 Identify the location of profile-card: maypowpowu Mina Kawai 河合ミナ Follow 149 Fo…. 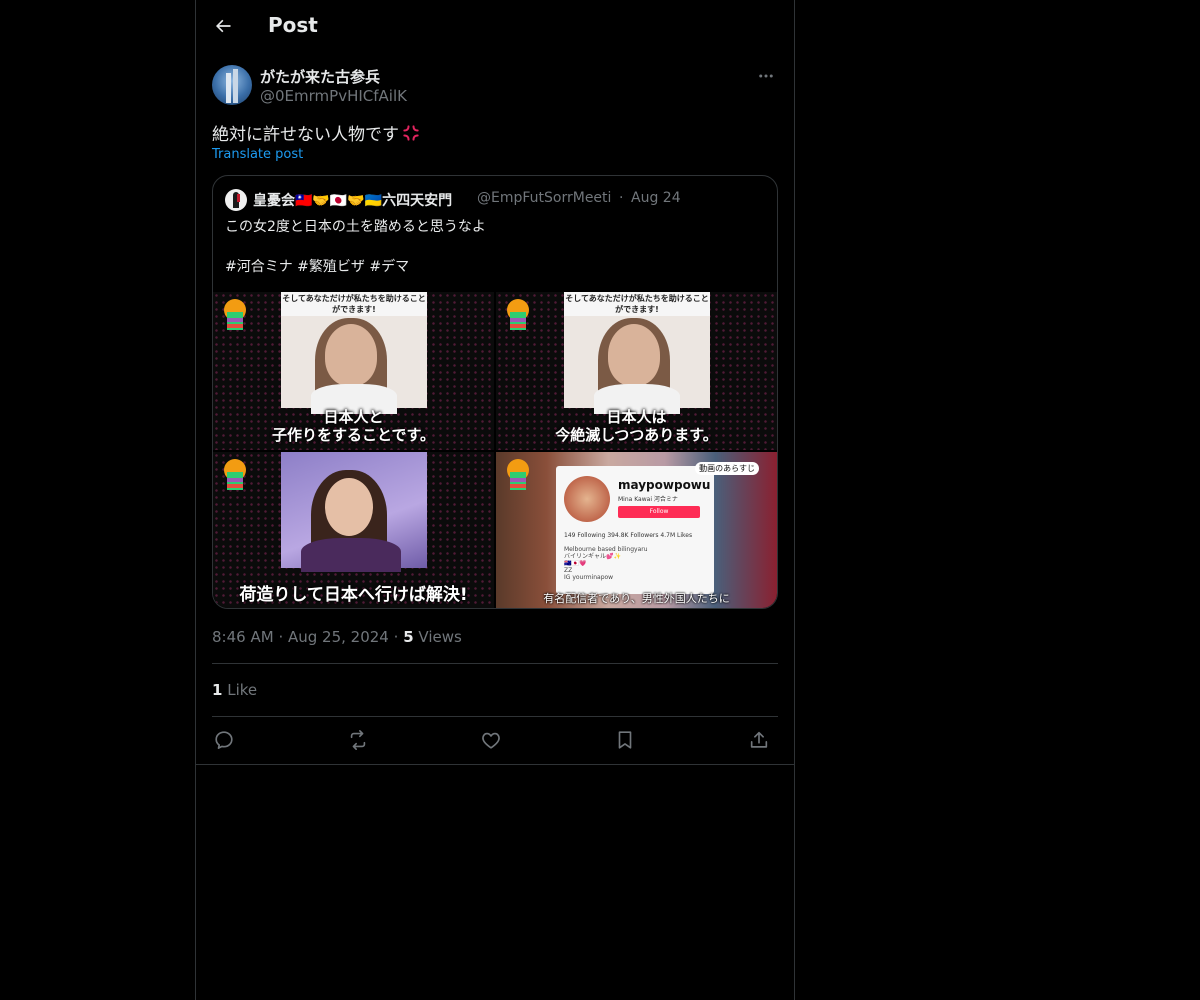
(635, 530).